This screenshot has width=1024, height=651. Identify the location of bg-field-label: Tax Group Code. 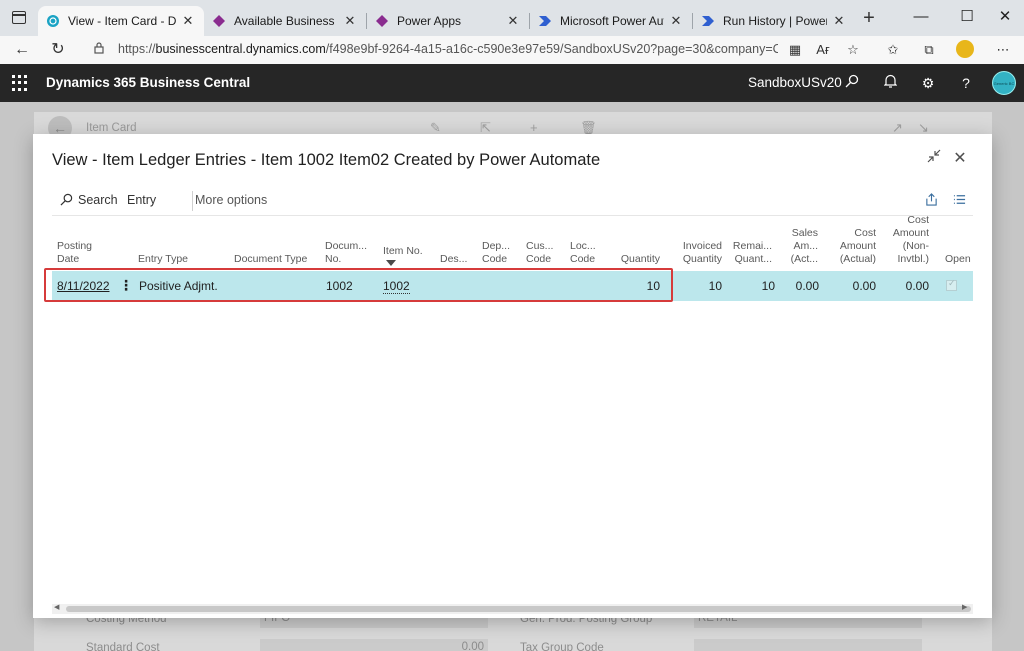
(562, 646).